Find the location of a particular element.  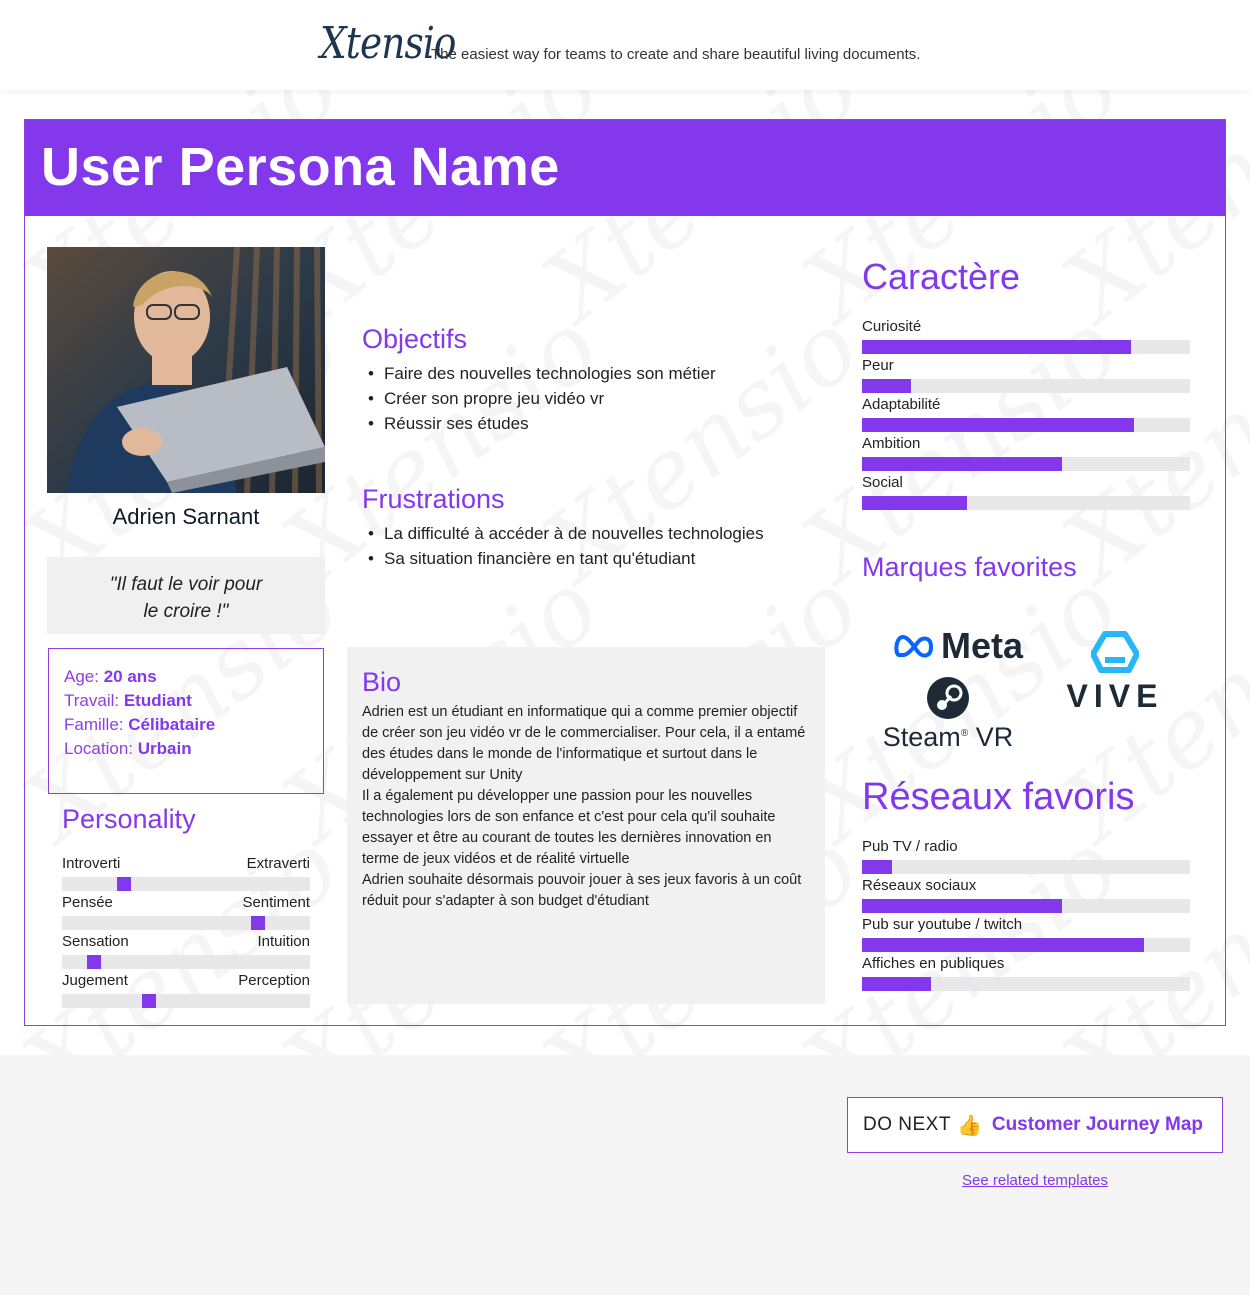

see-related-templates-link: See related templates is located at coordinates (1035, 1180).